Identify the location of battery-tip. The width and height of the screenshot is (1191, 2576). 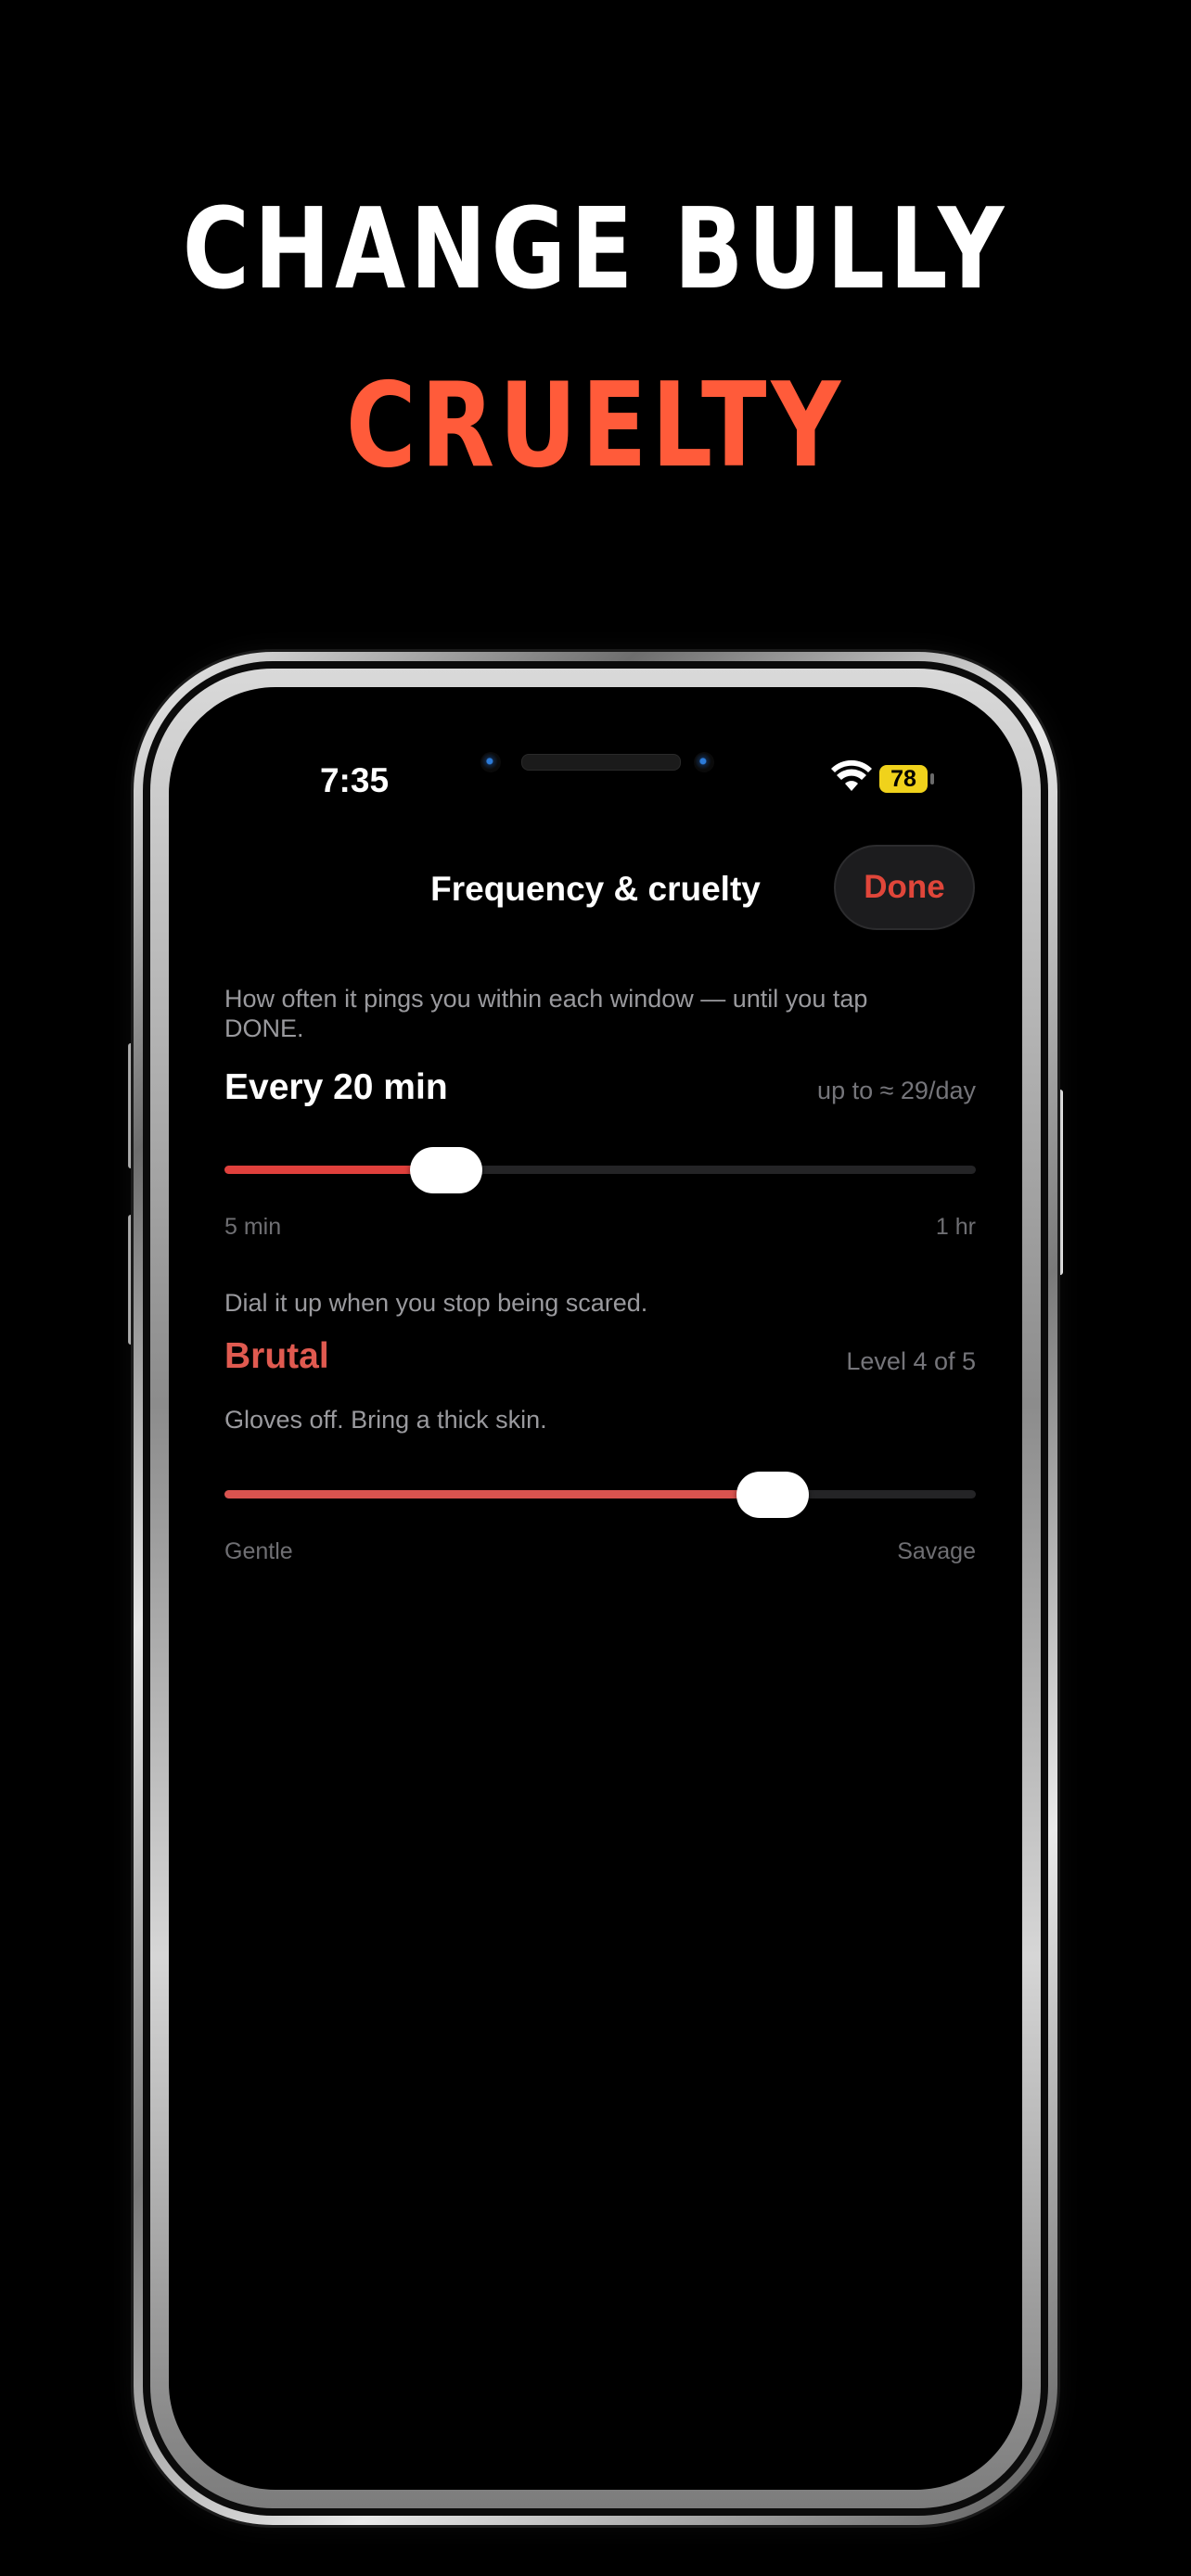
(932, 779).